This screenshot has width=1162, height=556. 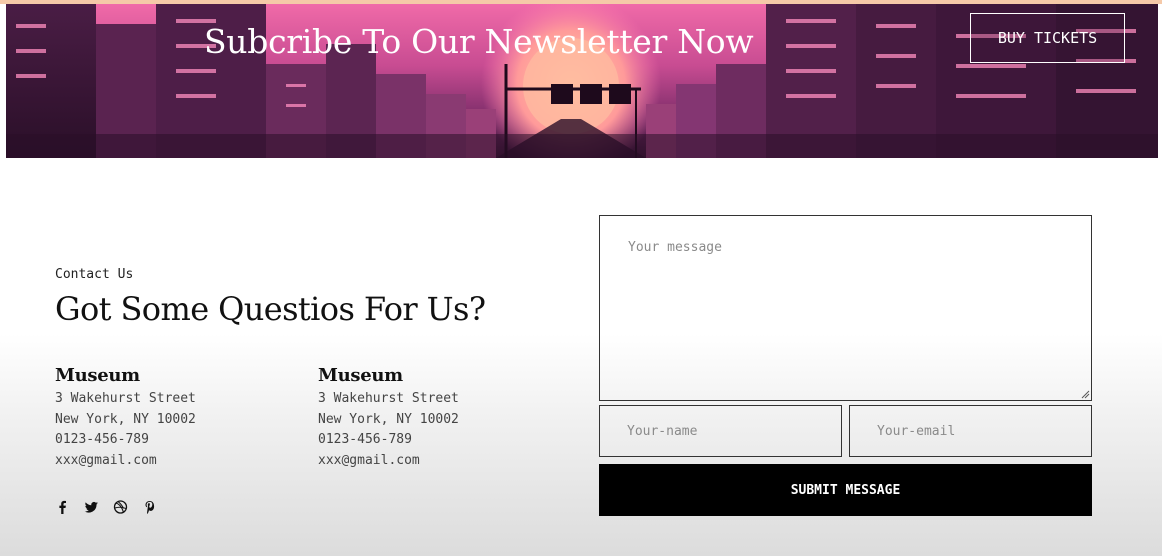 What do you see at coordinates (970, 431) in the screenshot?
I see `email-input` at bounding box center [970, 431].